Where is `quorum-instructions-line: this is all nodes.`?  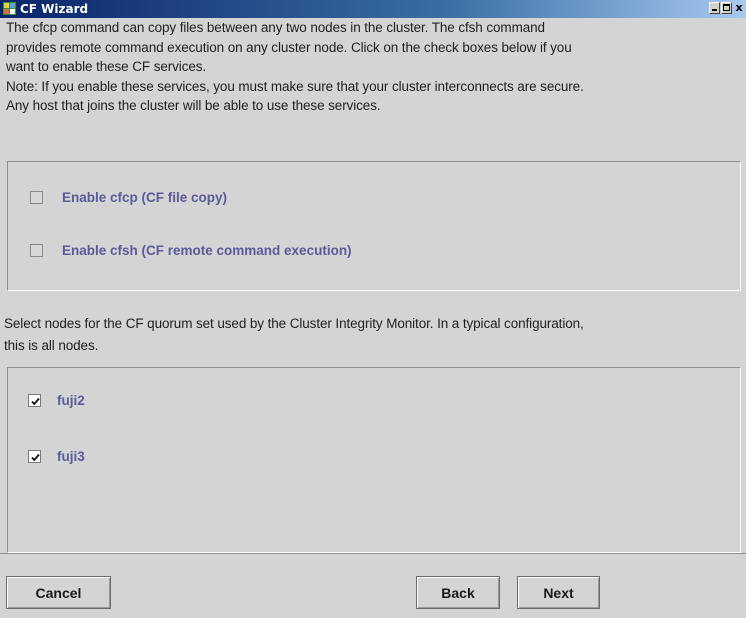 quorum-instructions-line: this is all nodes. is located at coordinates (51, 345).